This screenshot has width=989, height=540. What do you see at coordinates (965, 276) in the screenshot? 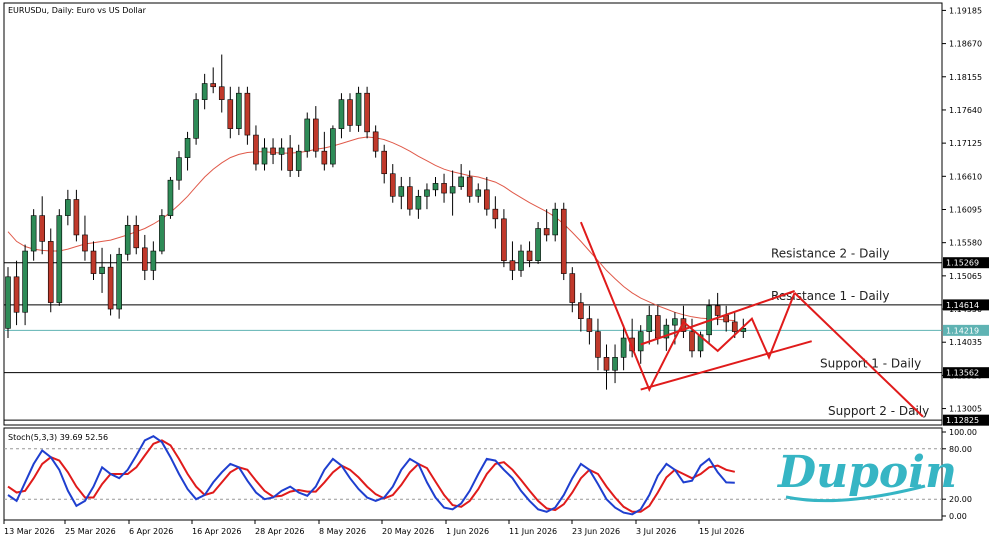
I see `price-tick-label: 1.15065` at bounding box center [965, 276].